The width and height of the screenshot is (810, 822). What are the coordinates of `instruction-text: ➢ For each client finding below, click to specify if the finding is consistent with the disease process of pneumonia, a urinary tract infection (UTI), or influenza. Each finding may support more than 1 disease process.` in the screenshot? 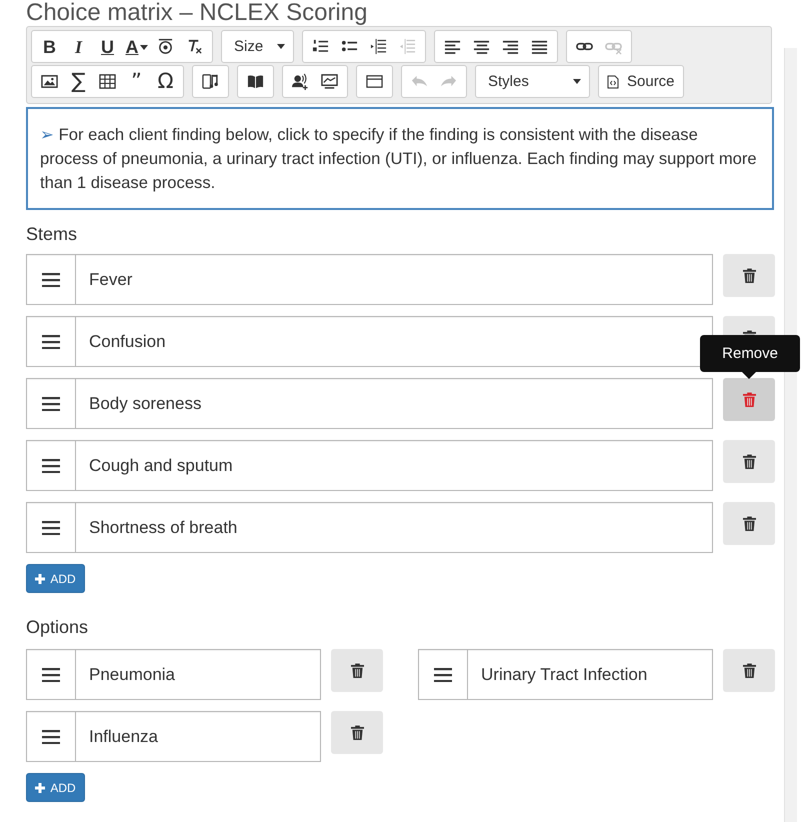 It's located at (400, 158).